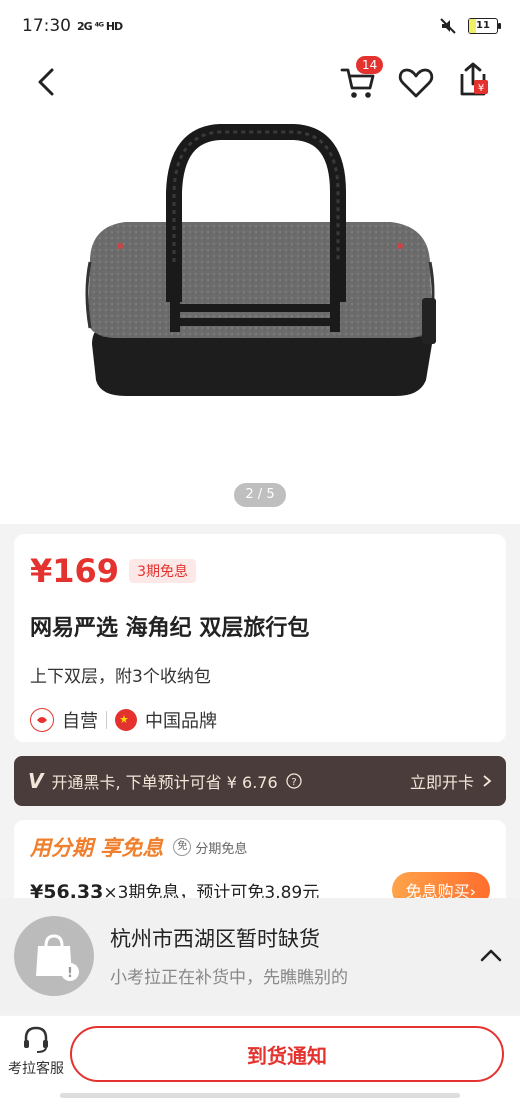 This screenshot has width=520, height=1098. I want to click on kaola-logo-icon, so click(42, 720).